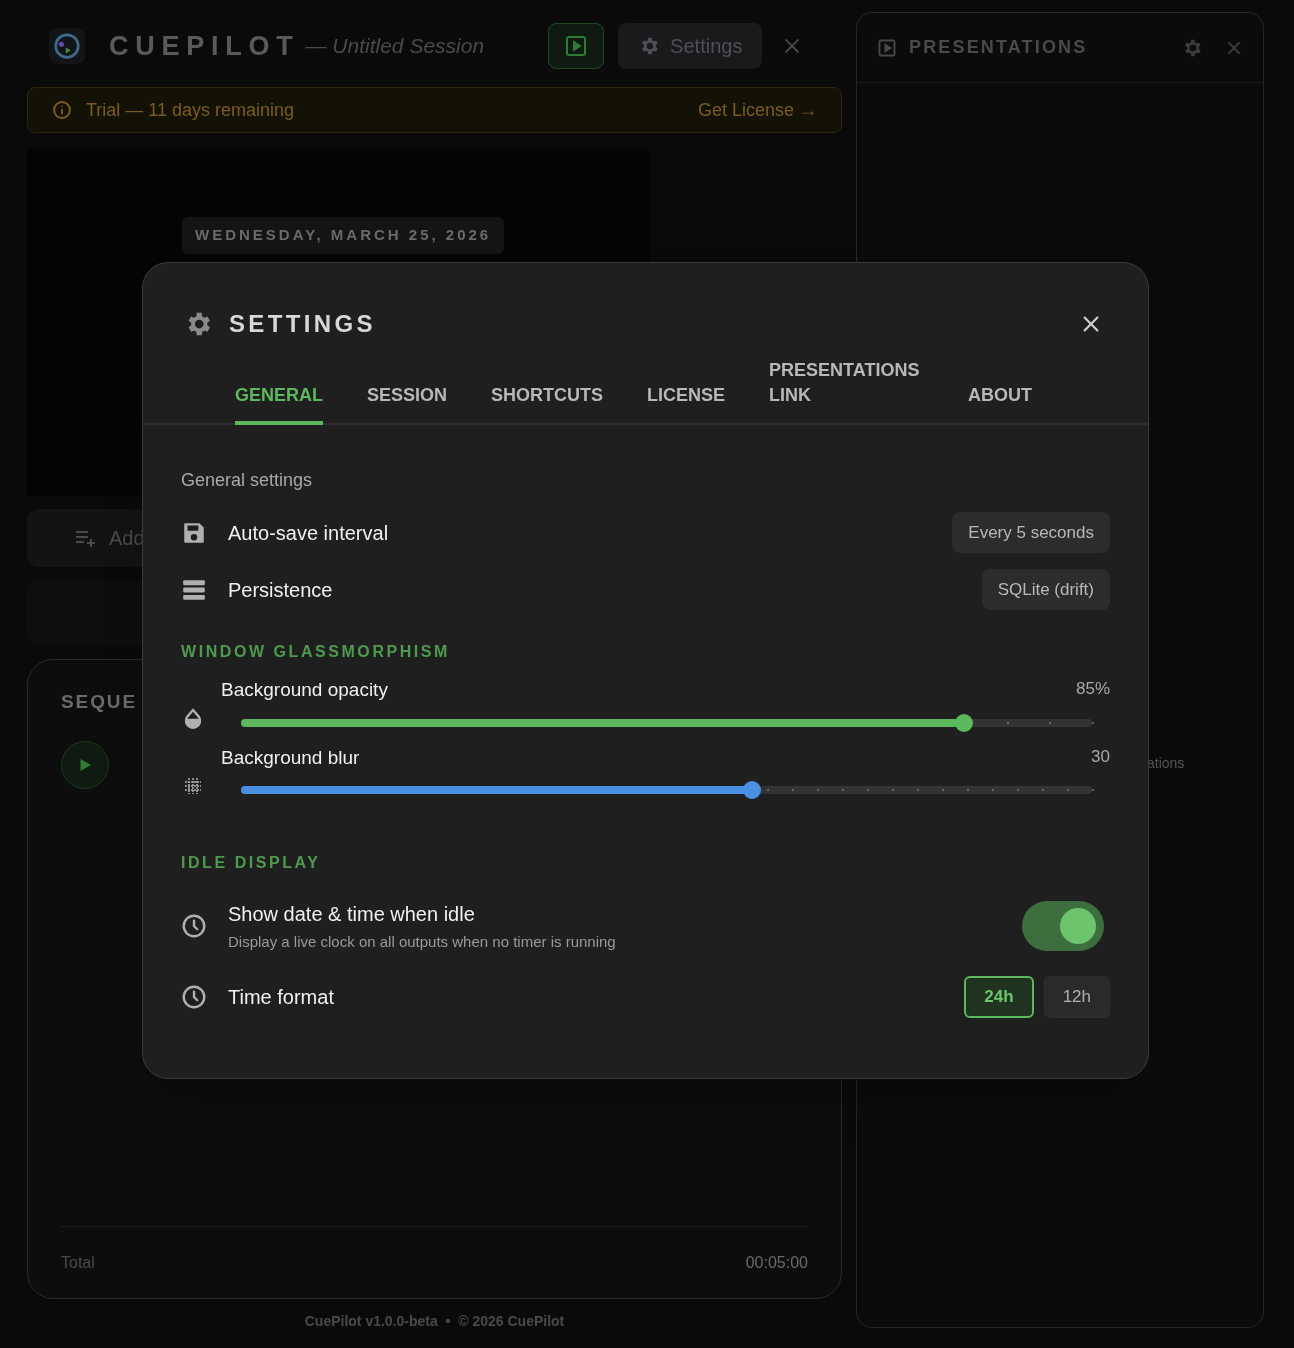 Image resolution: width=1294 pixels, height=1348 pixels. What do you see at coordinates (434, 1321) in the screenshot?
I see `footer-text: CuePilot v1.0.0-beta • © 2026 CuePilot` at bounding box center [434, 1321].